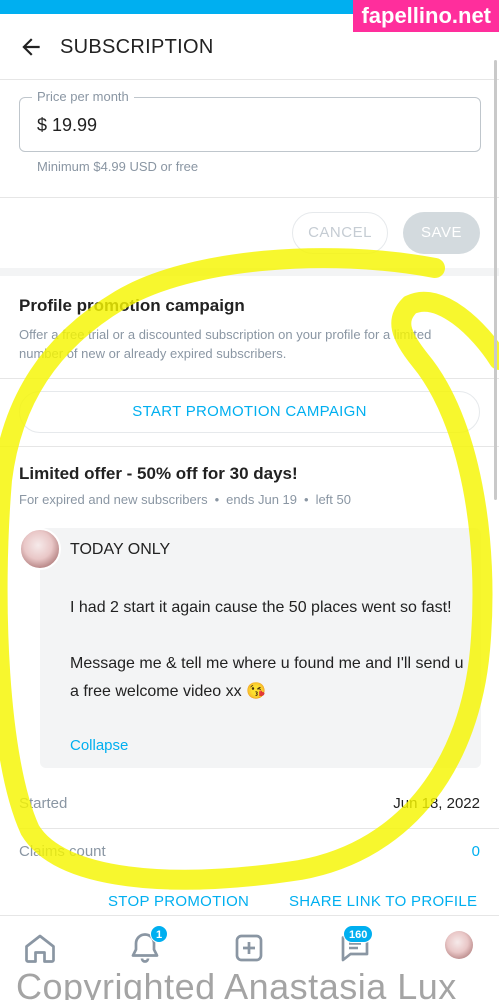 Image resolution: width=499 pixels, height=1000 pixels. What do you see at coordinates (99, 745) in the screenshot?
I see `collapse-link: Collapse` at bounding box center [99, 745].